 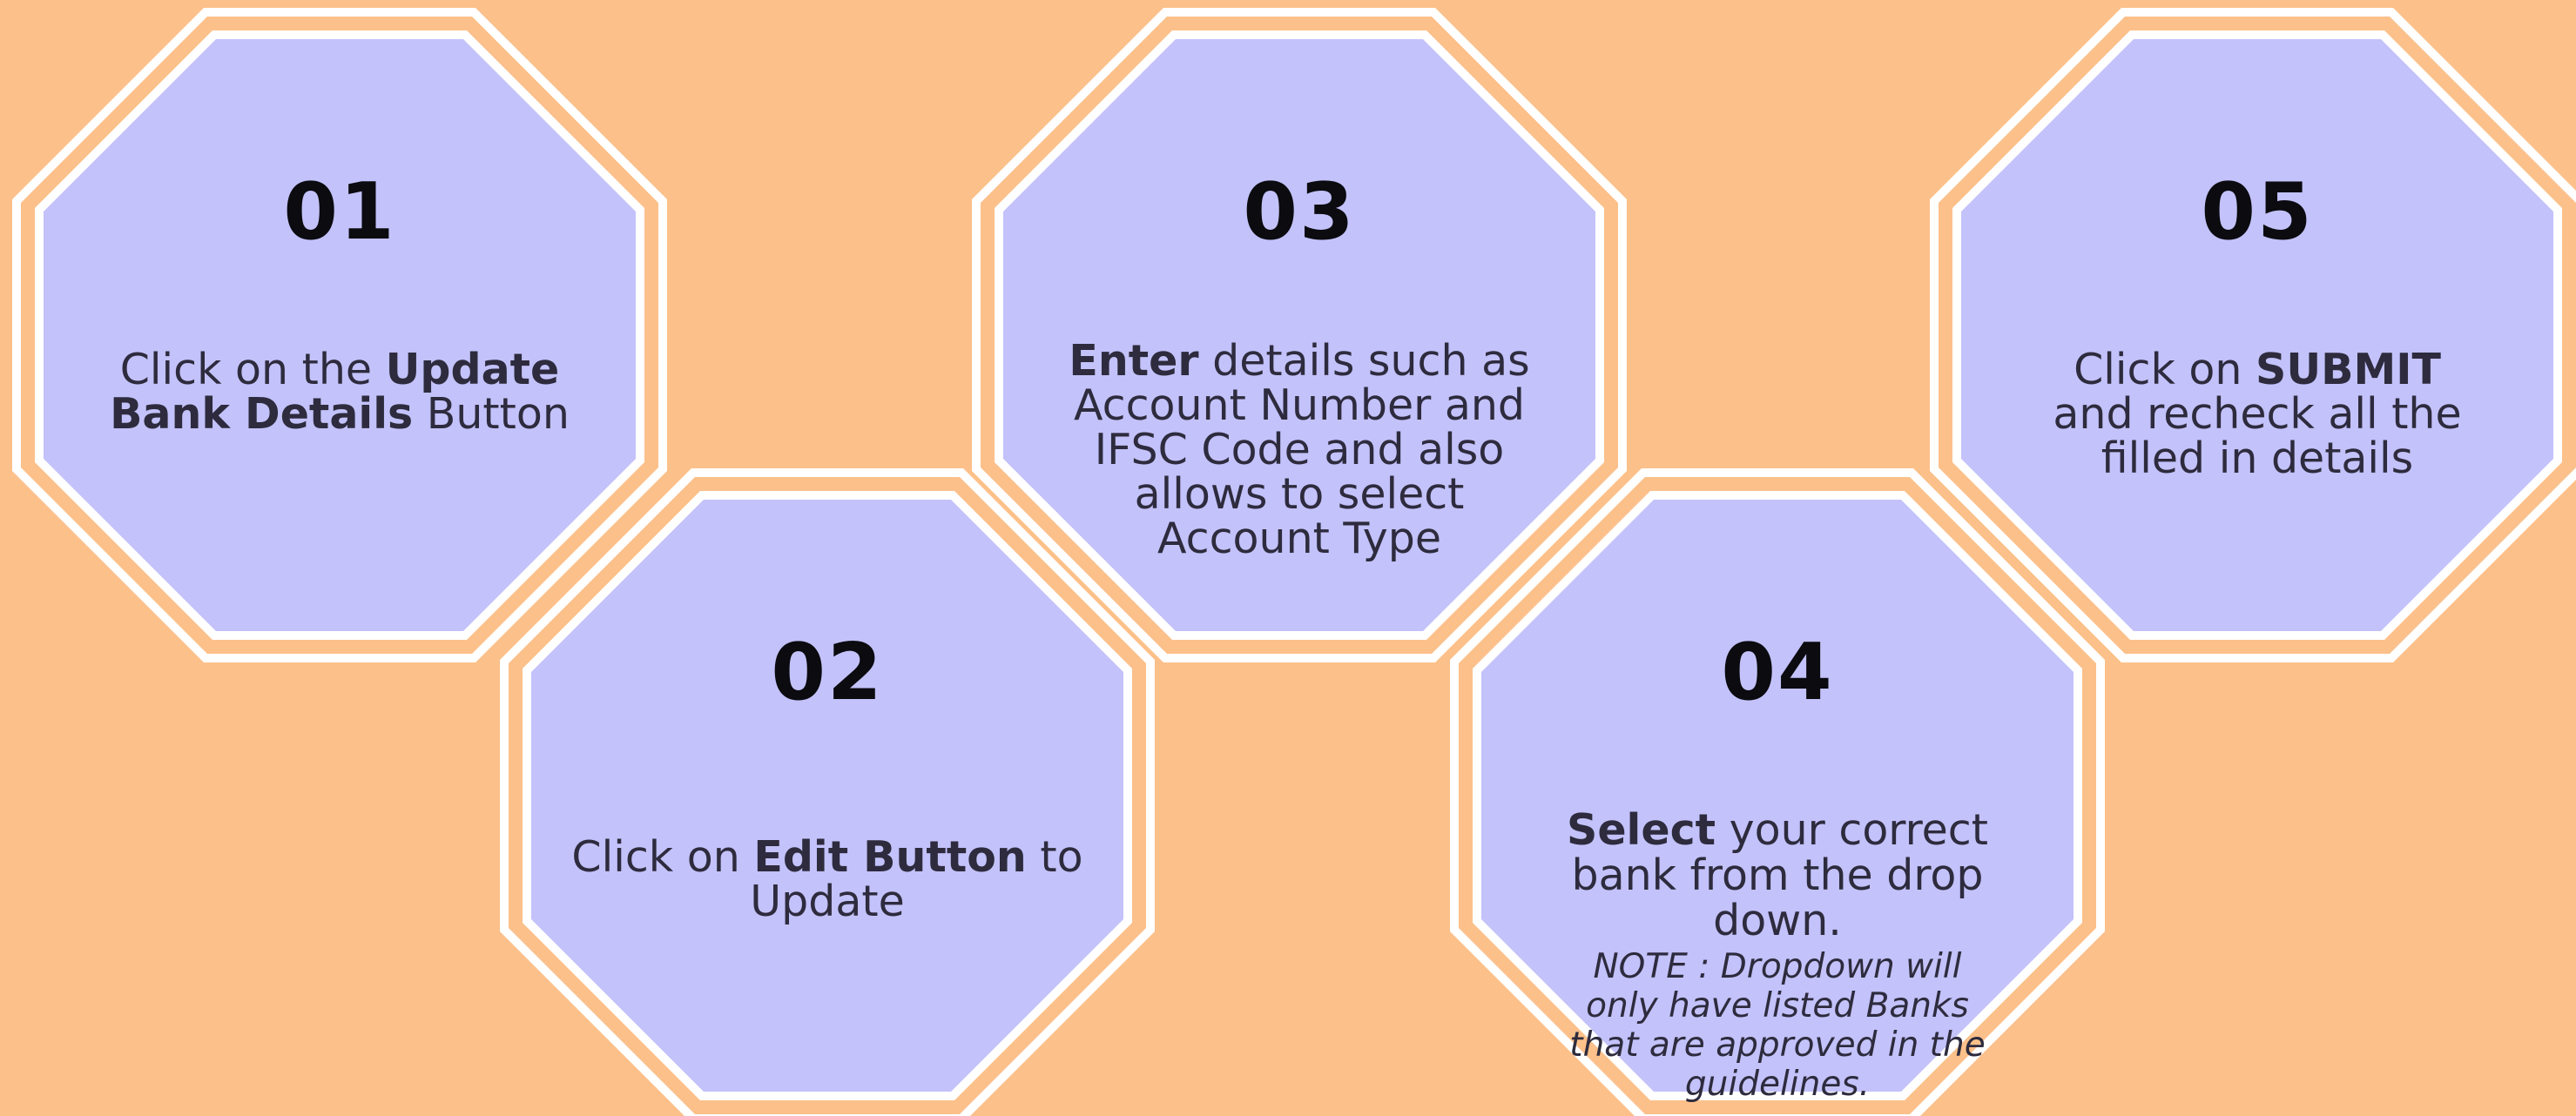 I want to click on desc-bold-text: Enter, so click(x=1134, y=361).